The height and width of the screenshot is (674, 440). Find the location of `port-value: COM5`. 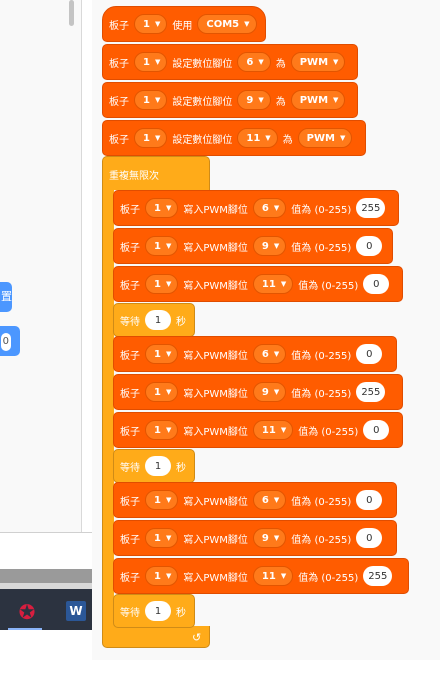

port-value: COM5 is located at coordinates (223, 24).